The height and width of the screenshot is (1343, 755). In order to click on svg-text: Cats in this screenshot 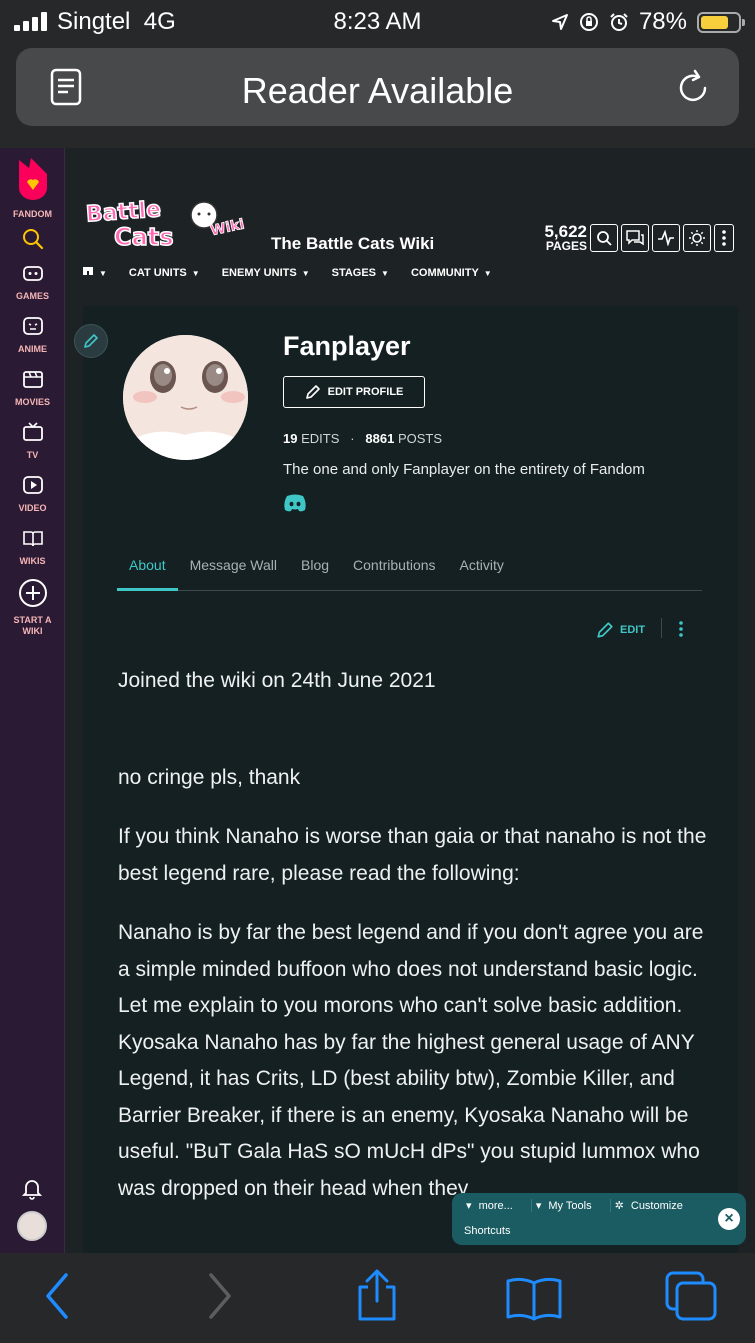, I will do `click(144, 237)`.